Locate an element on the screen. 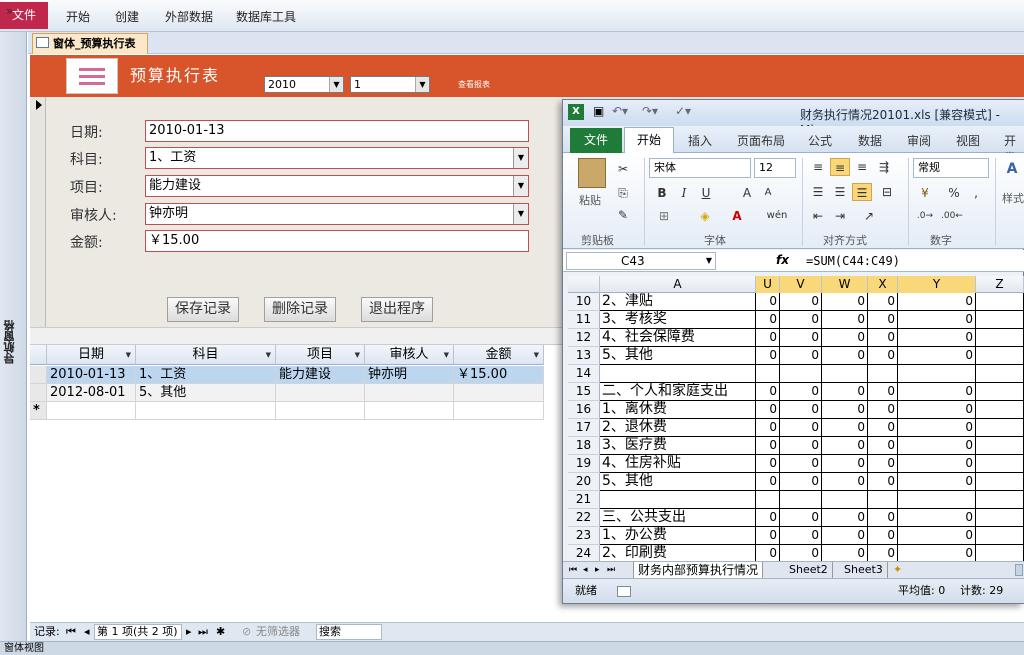 The height and width of the screenshot is (655, 1024). date-field: 2010-01-13 is located at coordinates (337, 131).